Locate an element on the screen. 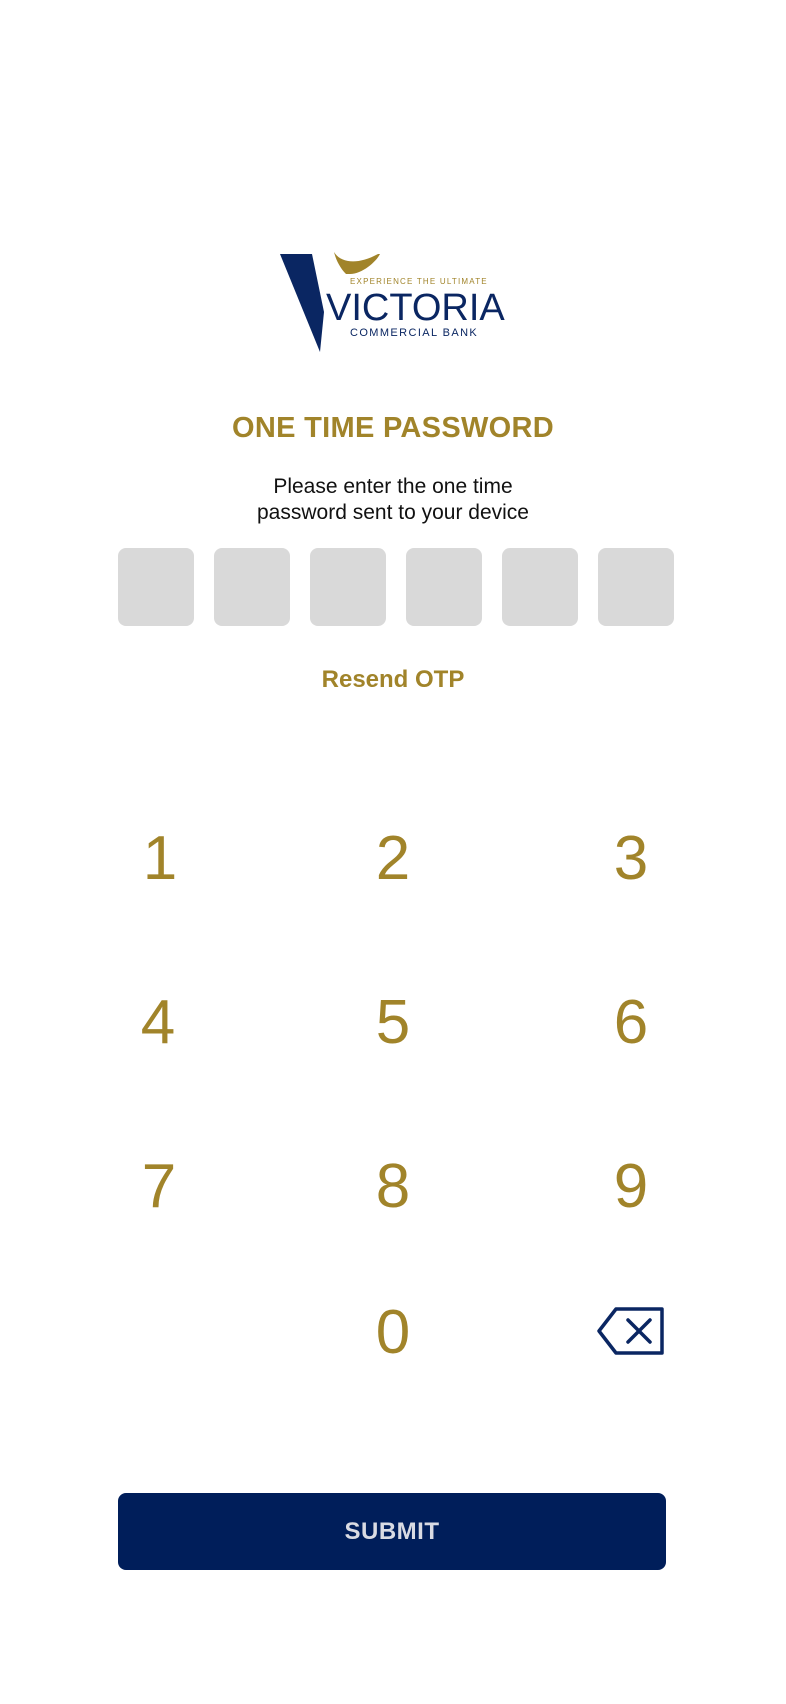 The height and width of the screenshot is (1704, 786). keypad-key-5: 5 is located at coordinates (393, 1022).